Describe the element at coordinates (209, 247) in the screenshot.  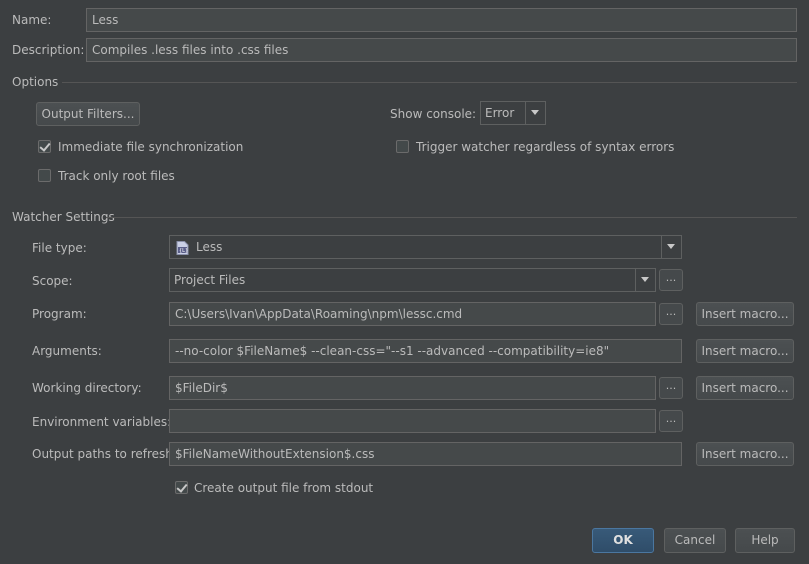
I see `file-type-value: Less` at that location.